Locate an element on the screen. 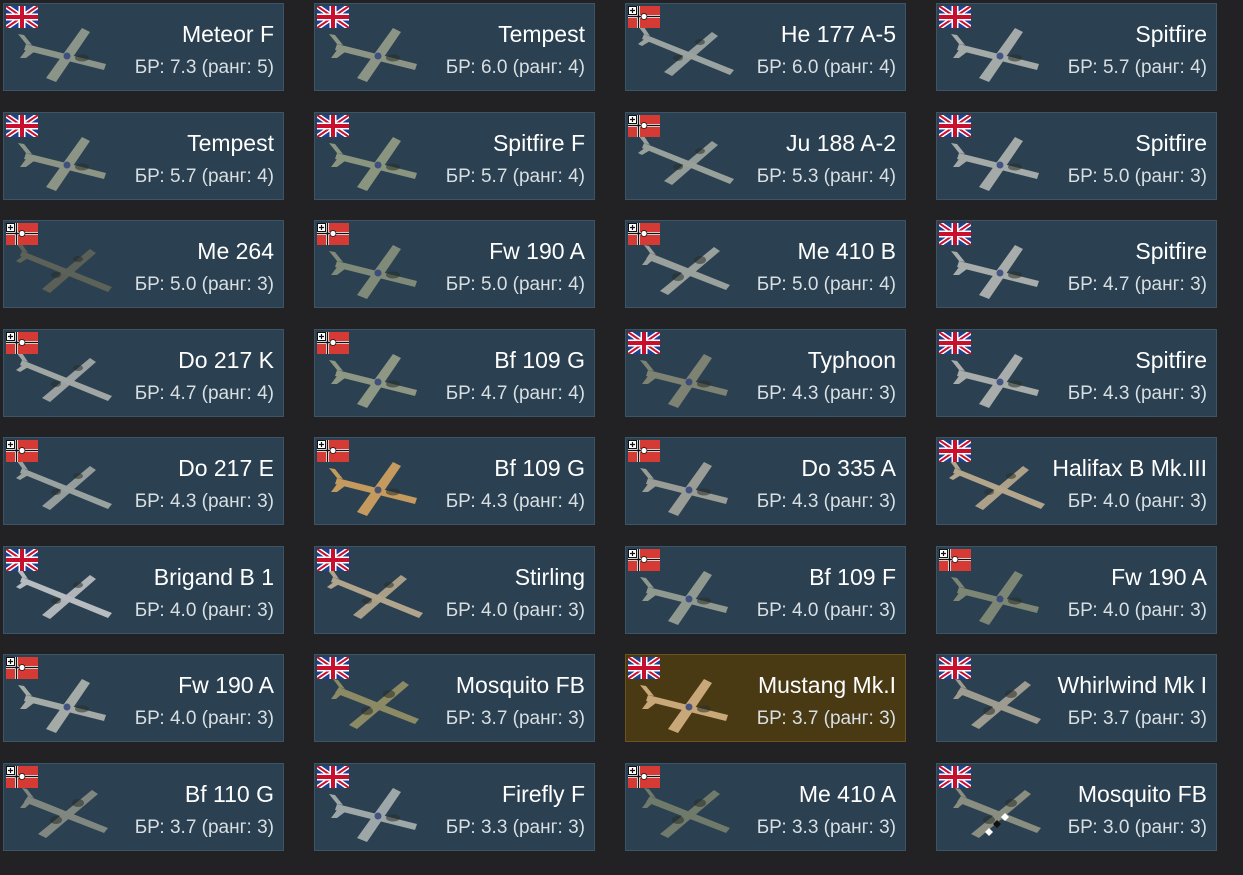 The height and width of the screenshot is (875, 1243). vehicle-card: Mosquito FB БР: 3.7 (ранг: 3) is located at coordinates (454, 698).